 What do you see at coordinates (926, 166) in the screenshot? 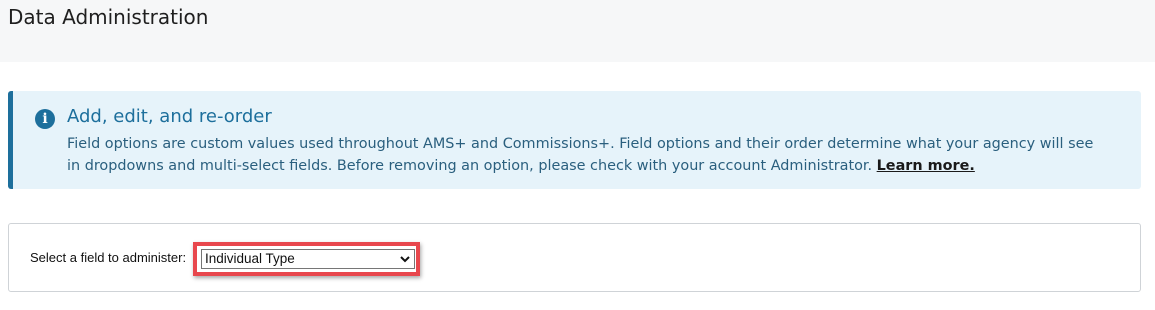
I see `learn-more-link: Learn more.` at bounding box center [926, 166].